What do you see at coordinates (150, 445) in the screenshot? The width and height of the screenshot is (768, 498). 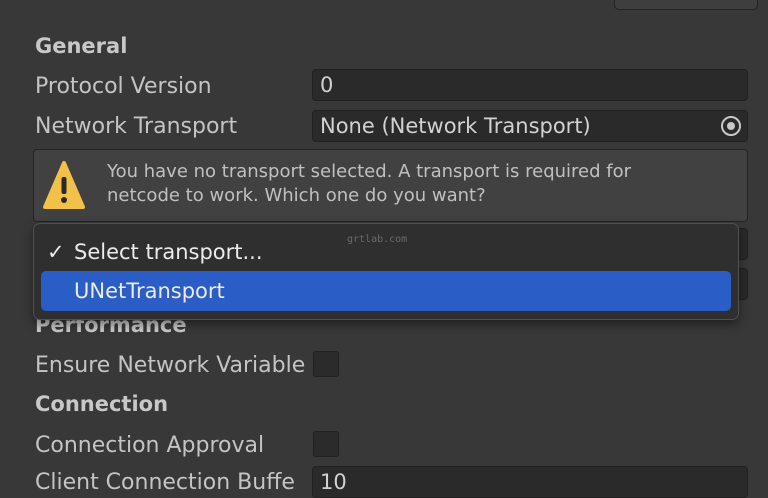 I see `connection-approval-label: Connection Approval` at bounding box center [150, 445].